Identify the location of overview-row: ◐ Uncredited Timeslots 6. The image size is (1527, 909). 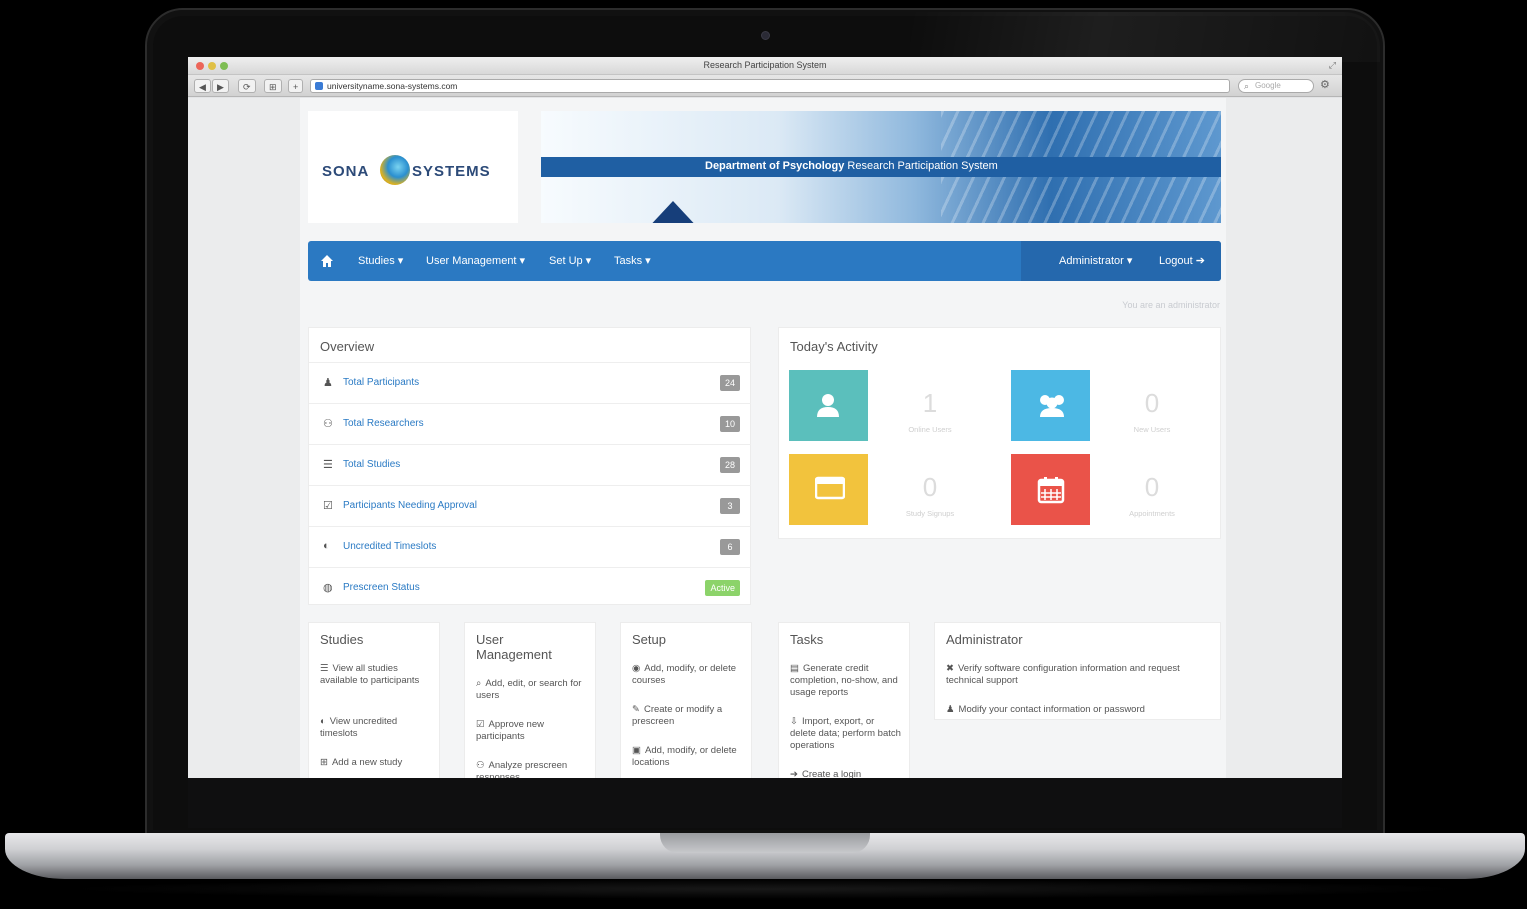
(530, 546).